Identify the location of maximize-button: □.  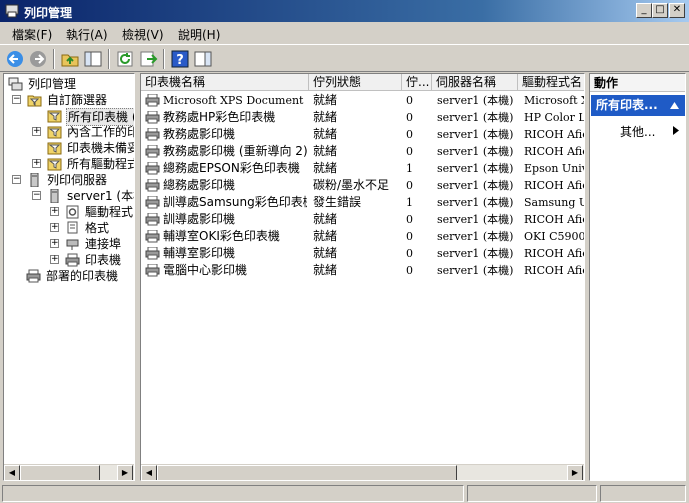
(660, 10).